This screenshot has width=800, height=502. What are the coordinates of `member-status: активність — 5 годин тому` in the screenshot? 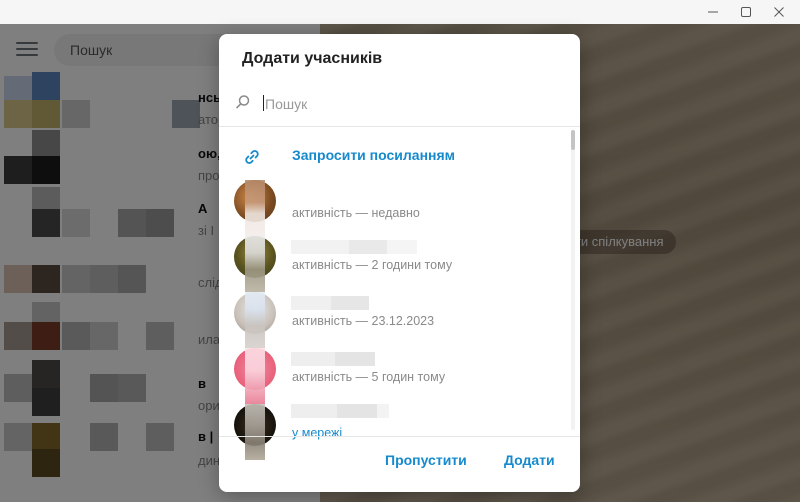 It's located at (369, 377).